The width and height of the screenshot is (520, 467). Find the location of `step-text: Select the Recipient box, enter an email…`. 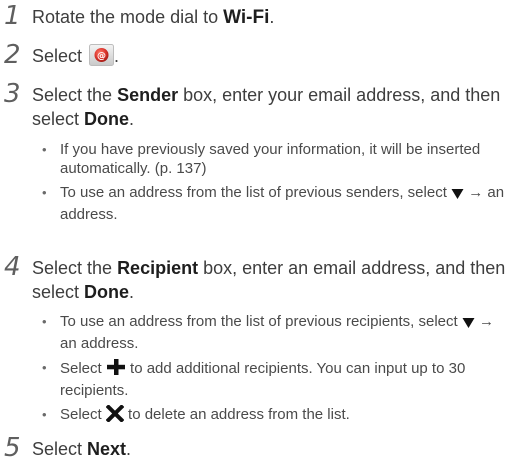

step-text: Select the Recipient box, enter an email… is located at coordinates (272, 280).